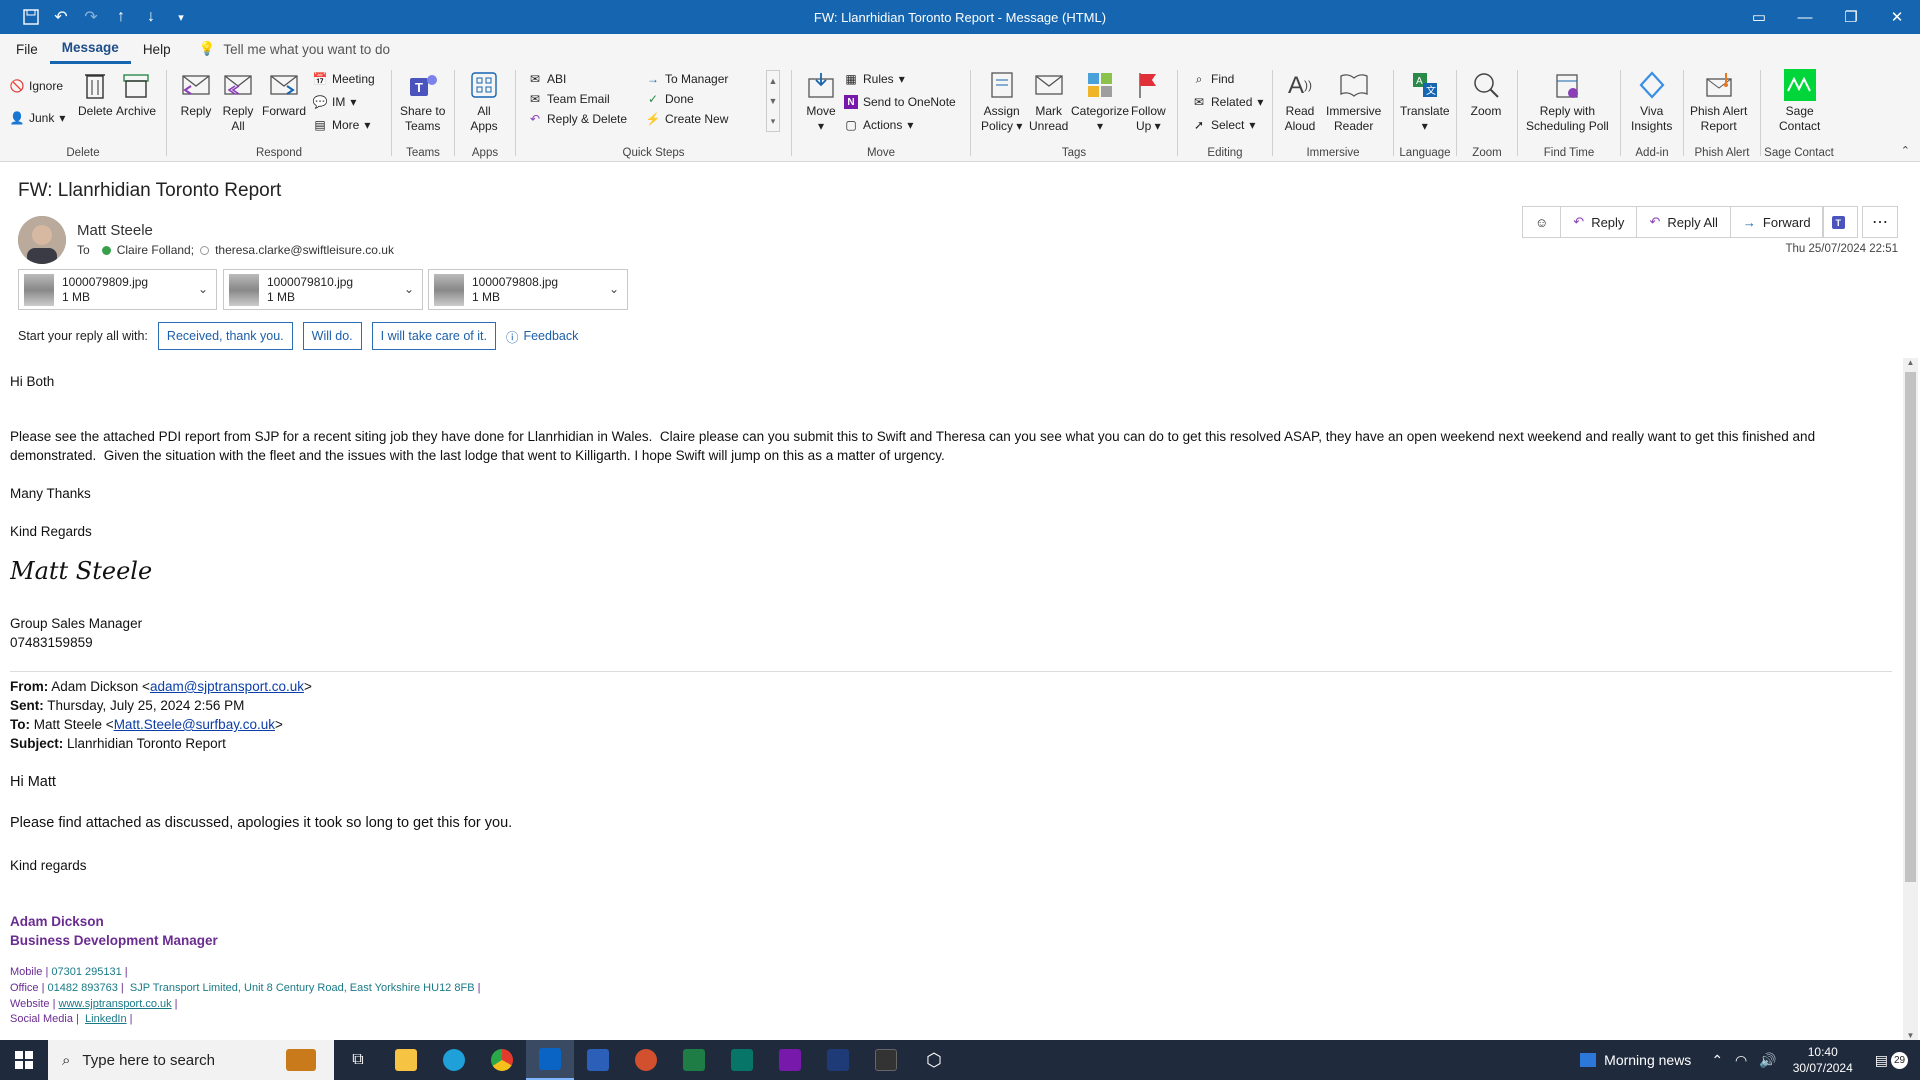 The width and height of the screenshot is (1920, 1080). Describe the element at coordinates (528, 289) in the screenshot. I see `attachment-3: 1000079808.jpg 1 MB ⌄` at that location.